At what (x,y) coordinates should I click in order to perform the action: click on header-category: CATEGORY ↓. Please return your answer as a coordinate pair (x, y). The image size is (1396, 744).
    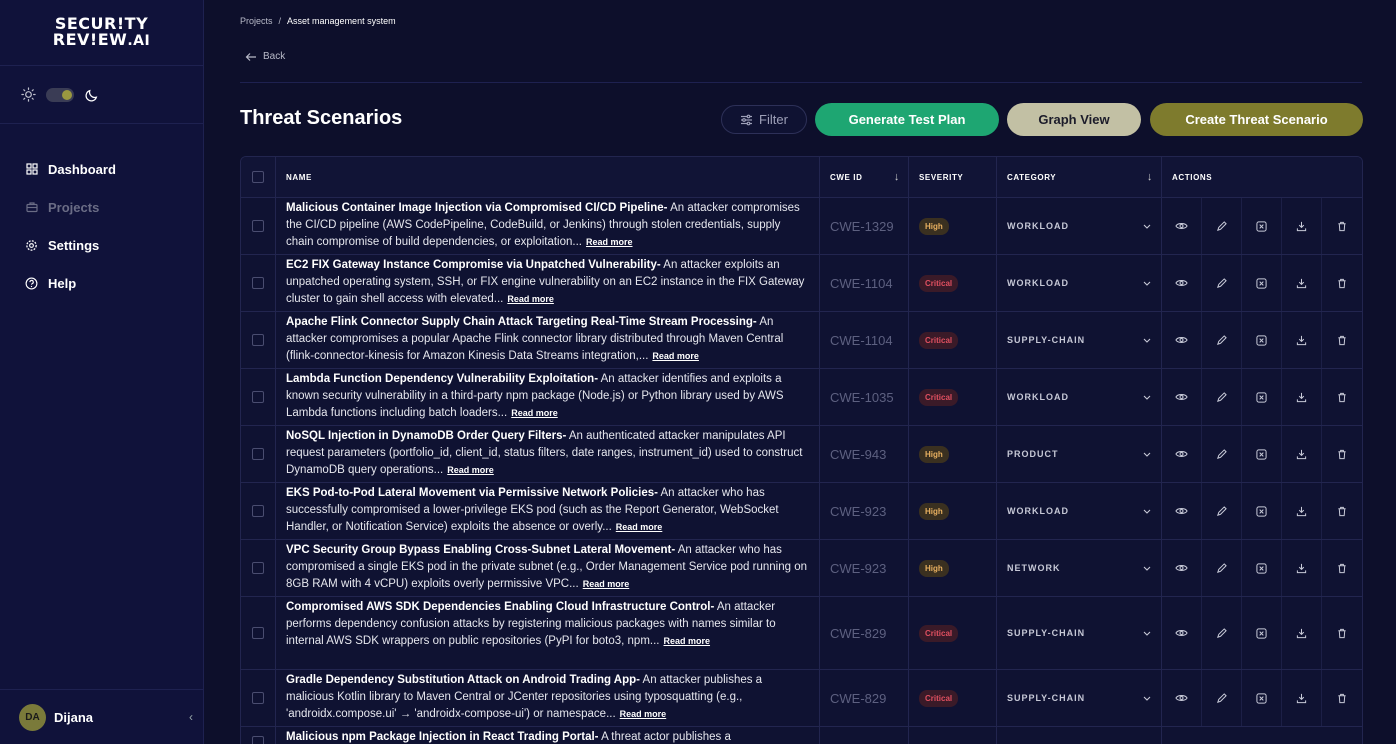
    Looking at the image, I should click on (1079, 177).